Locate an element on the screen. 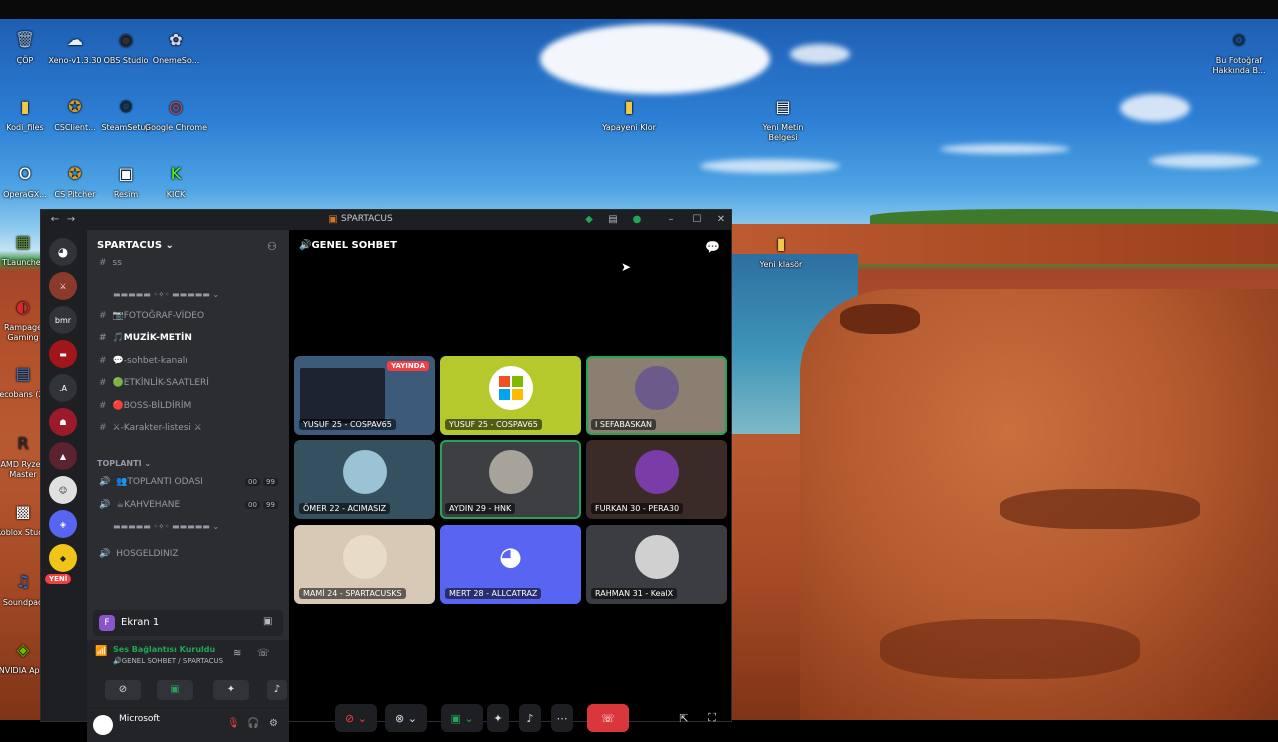  add-member-icon: ⚇ is located at coordinates (272, 246).